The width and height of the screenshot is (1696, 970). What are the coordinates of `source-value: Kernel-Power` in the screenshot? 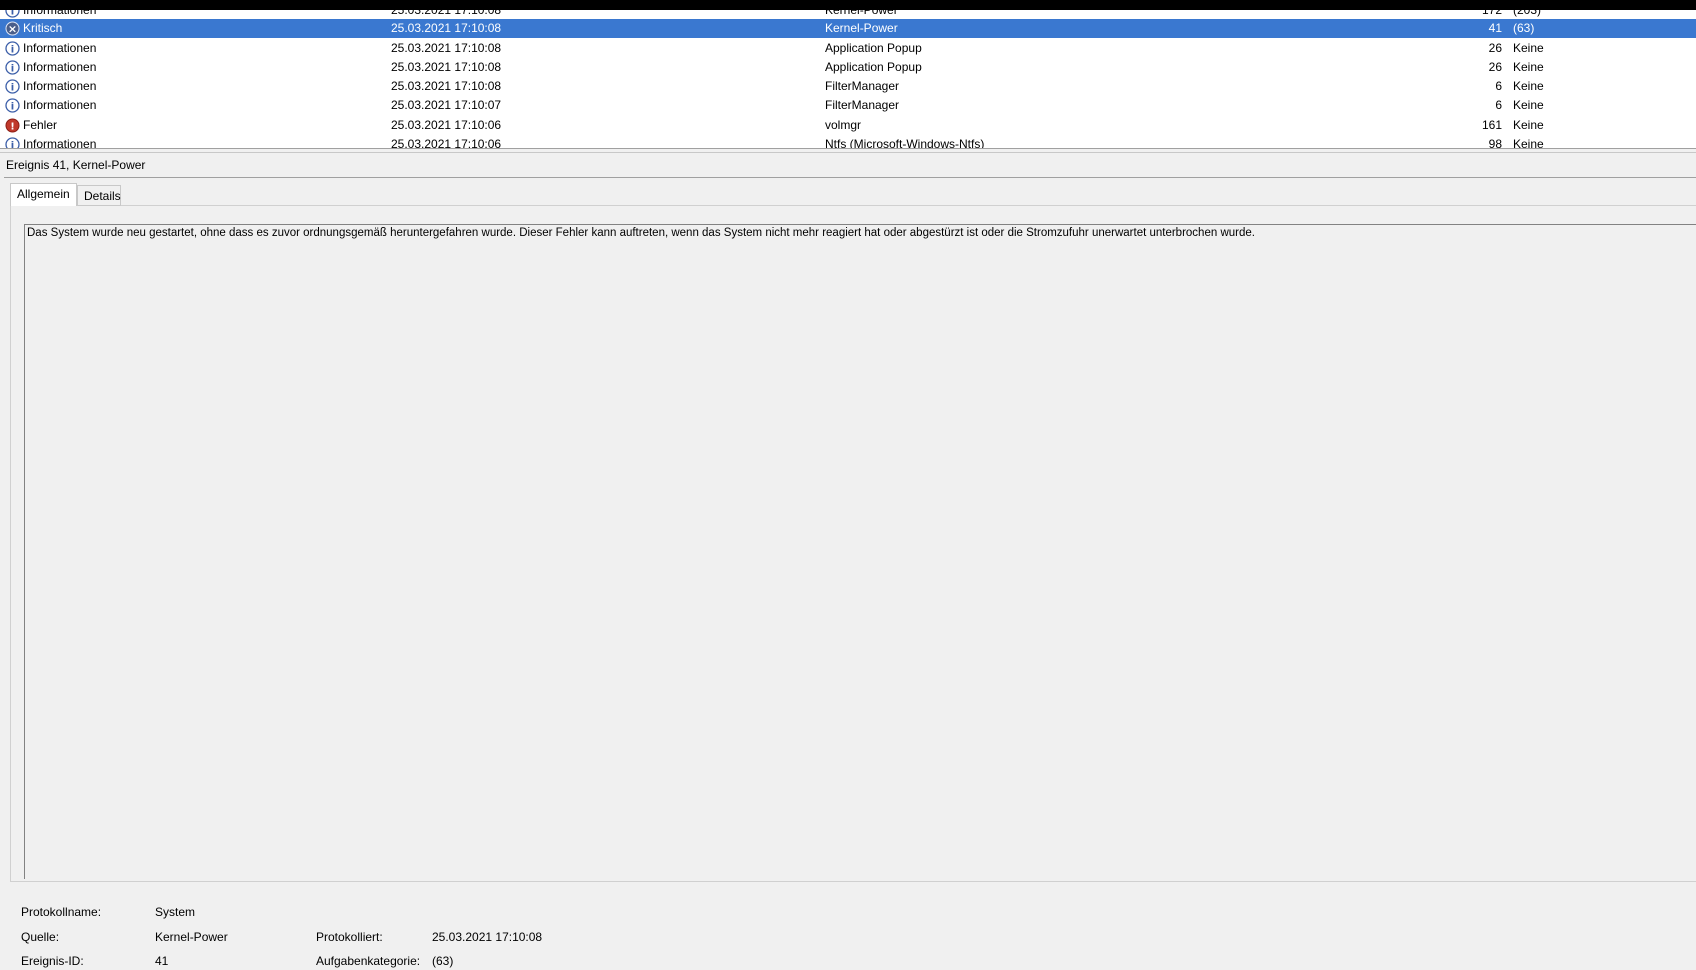 It's located at (191, 937).